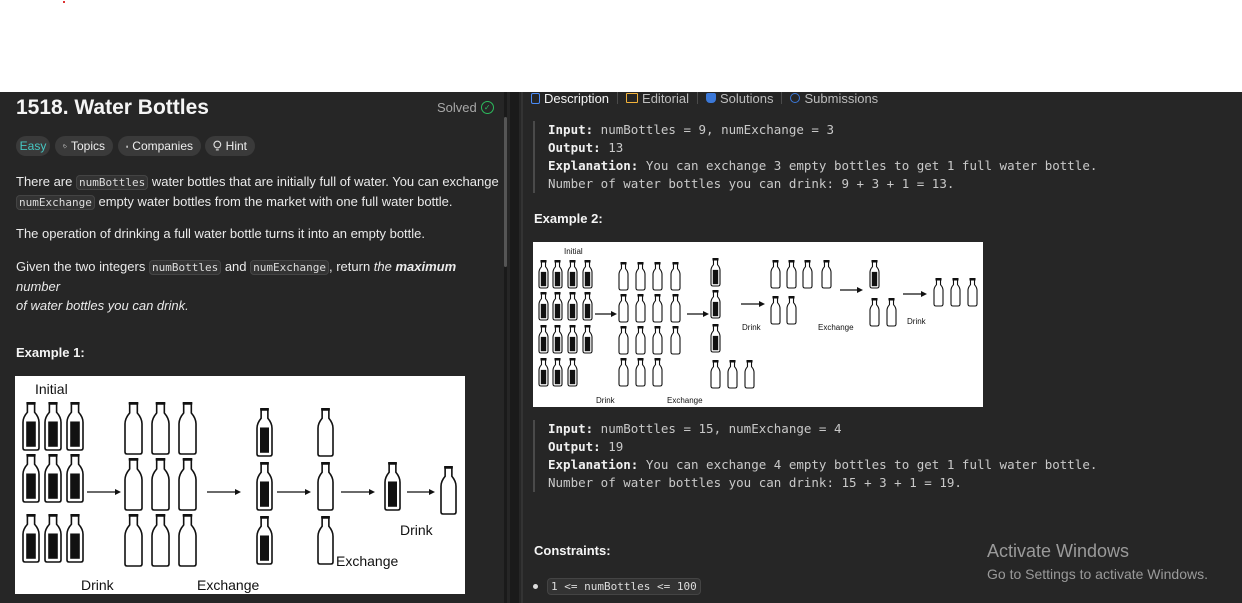 The height and width of the screenshot is (603, 1242). I want to click on check-circle-icon: ✓, so click(487, 107).